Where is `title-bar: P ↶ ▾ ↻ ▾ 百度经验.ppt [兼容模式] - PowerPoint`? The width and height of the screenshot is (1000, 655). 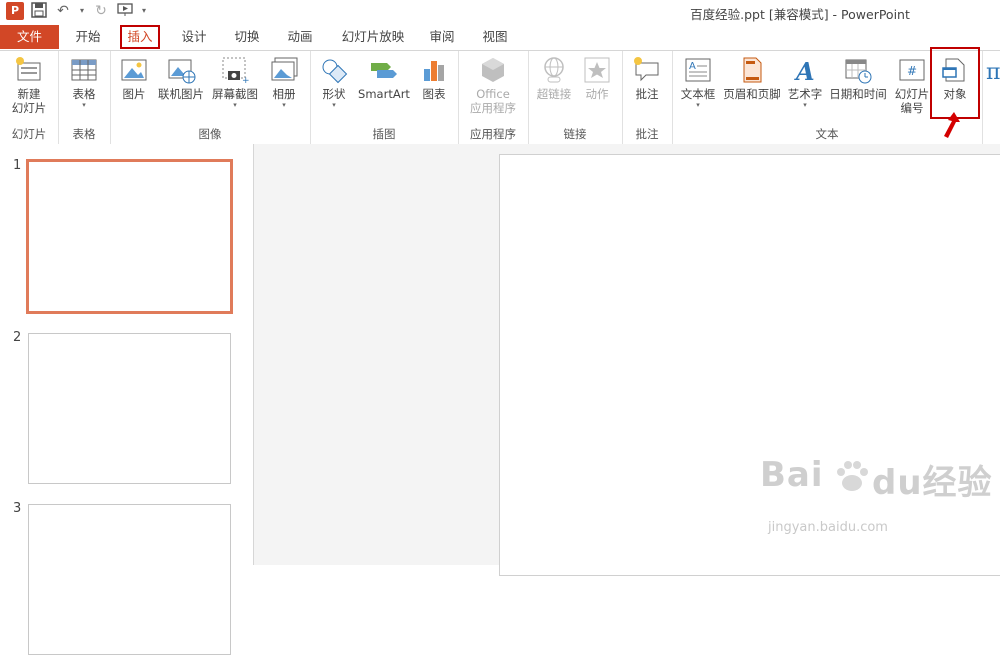
title-bar: P ↶ ▾ ↻ ▾ 百度经验.ppt [兼容模式] - PowerPoint is located at coordinates (500, 12).